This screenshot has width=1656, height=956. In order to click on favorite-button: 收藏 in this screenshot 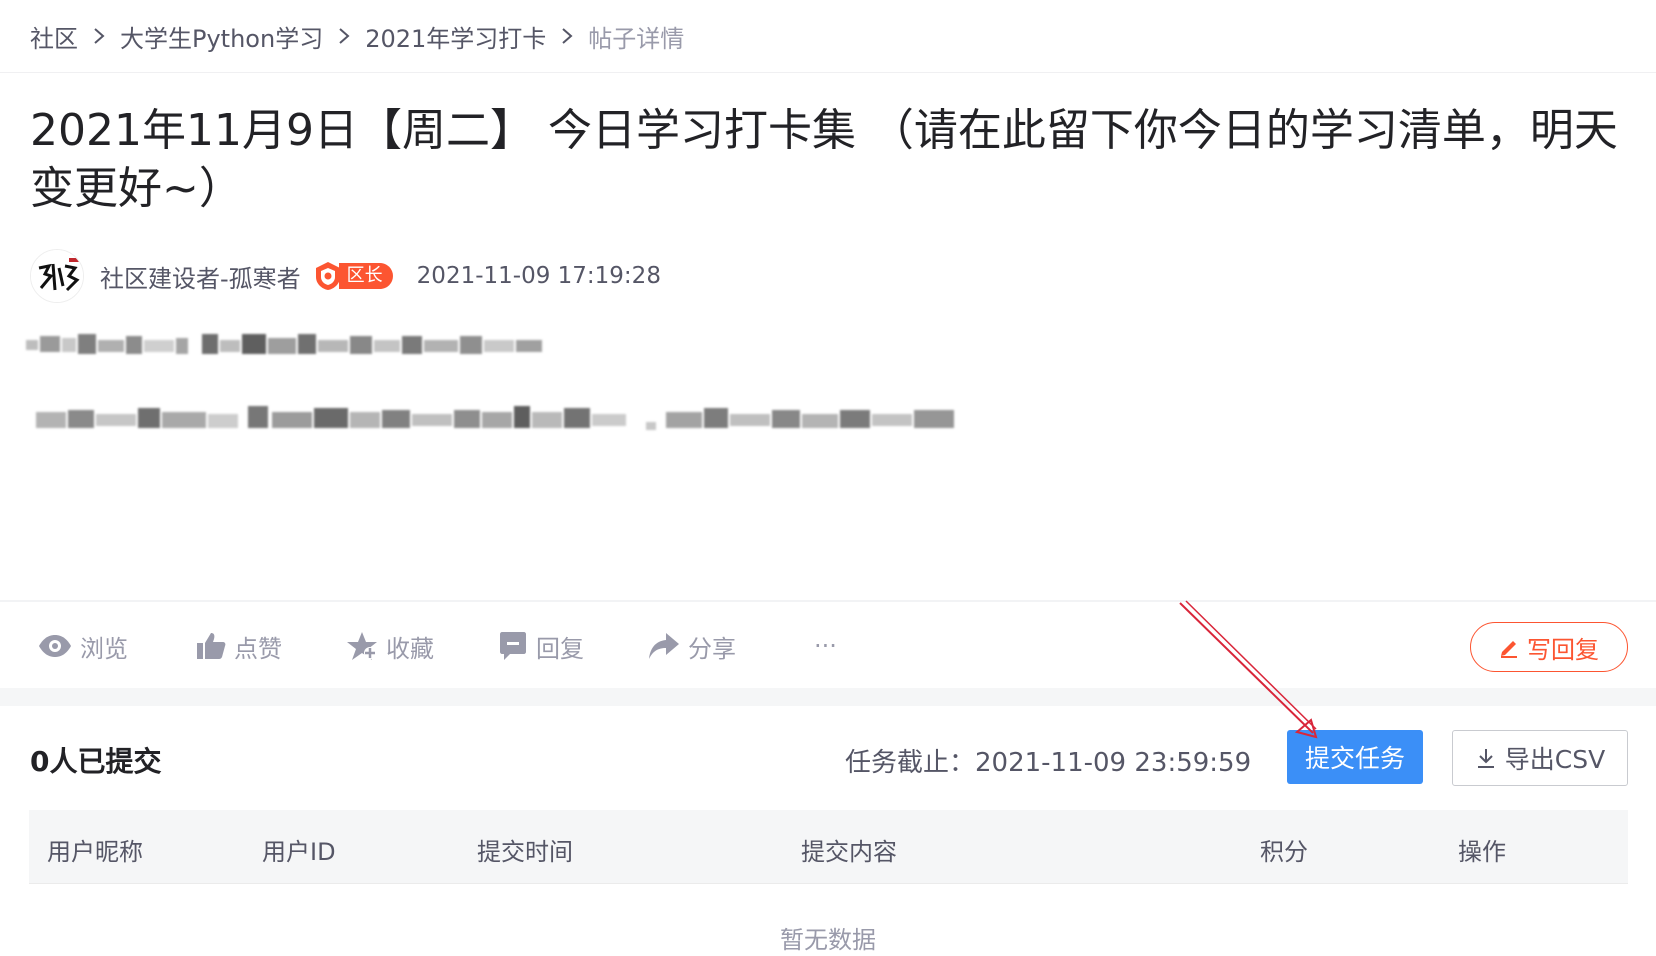, I will do `click(390, 646)`.